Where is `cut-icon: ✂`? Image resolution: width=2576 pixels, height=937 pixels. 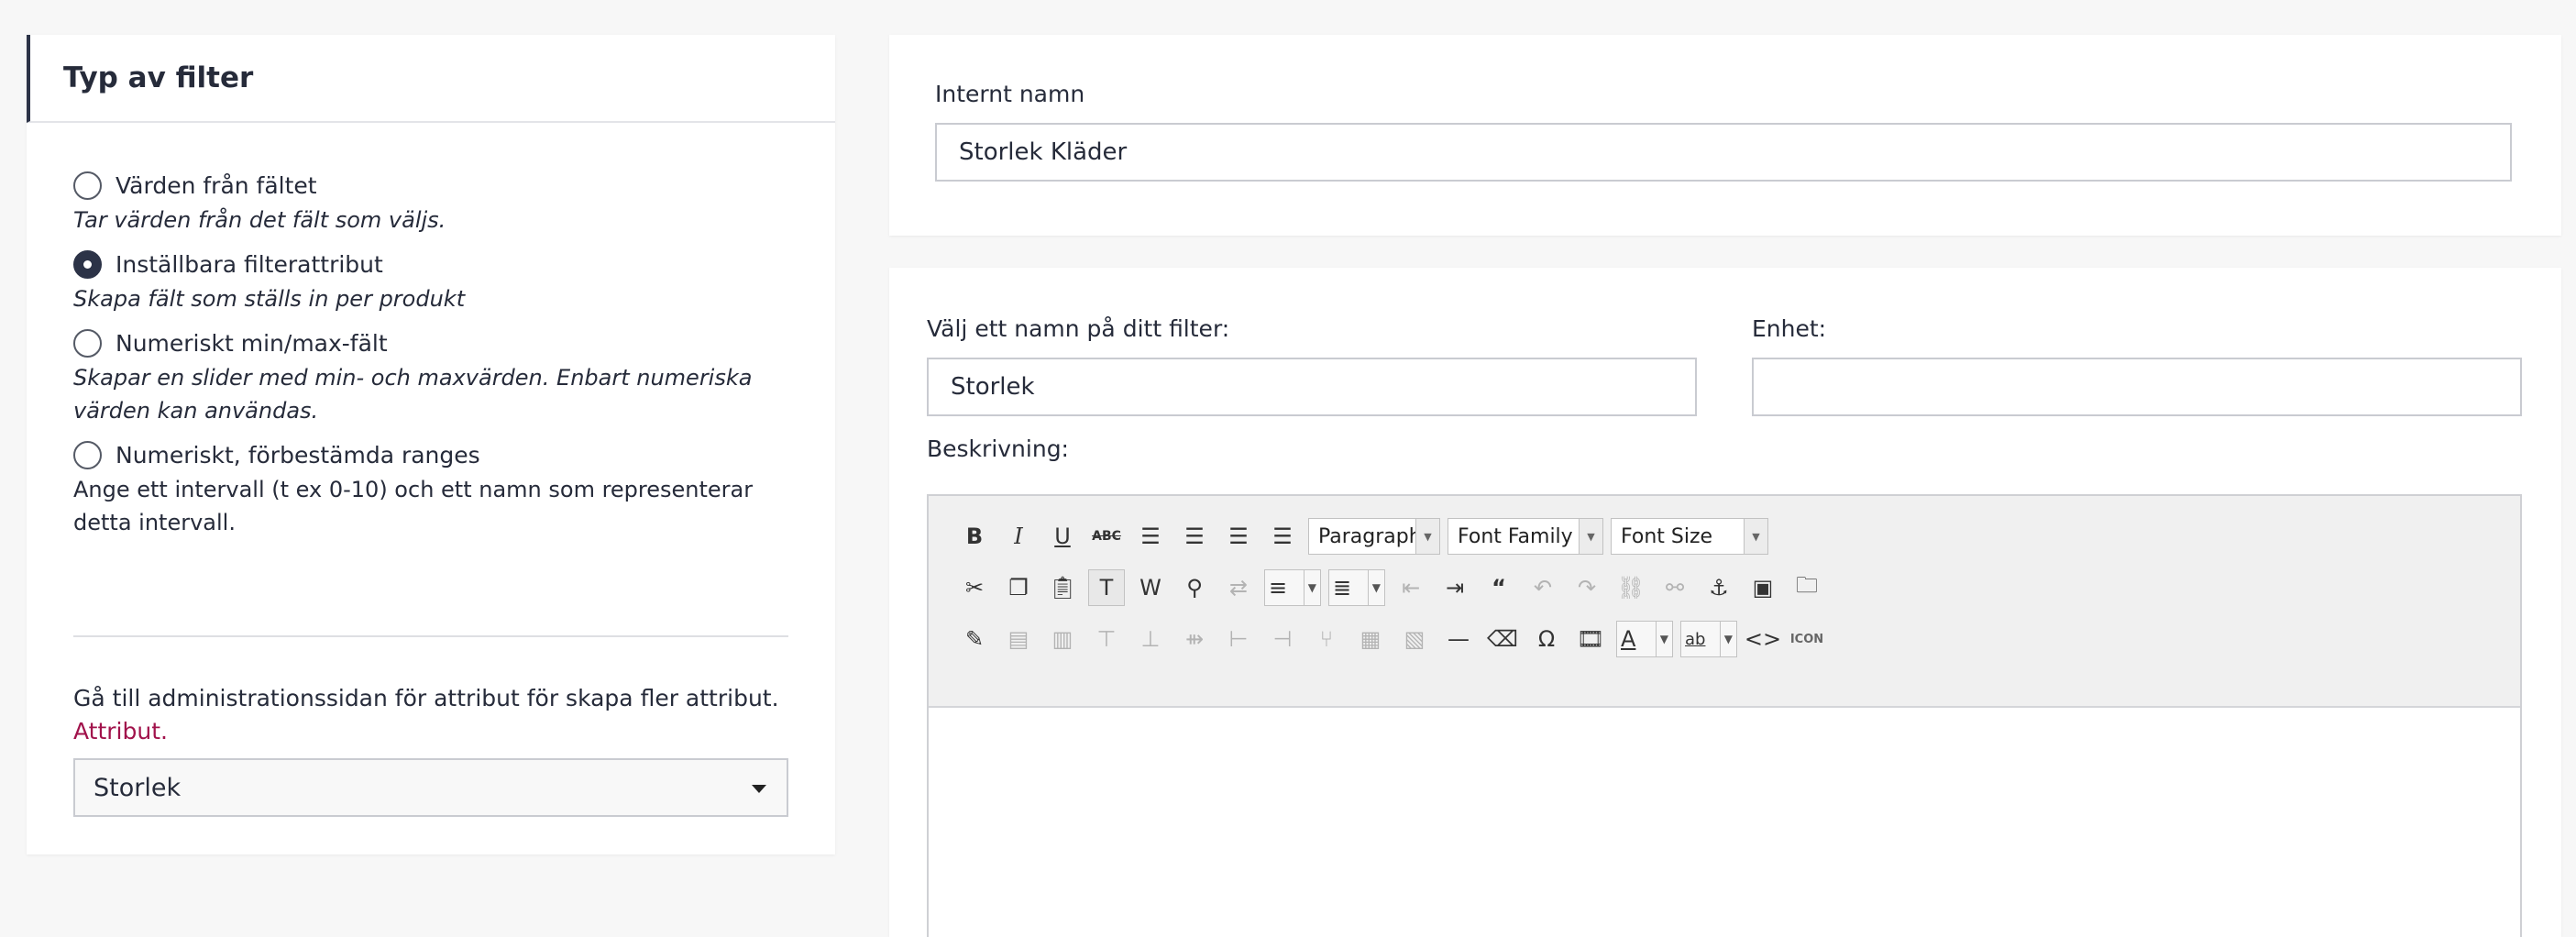 cut-icon: ✂ is located at coordinates (975, 587).